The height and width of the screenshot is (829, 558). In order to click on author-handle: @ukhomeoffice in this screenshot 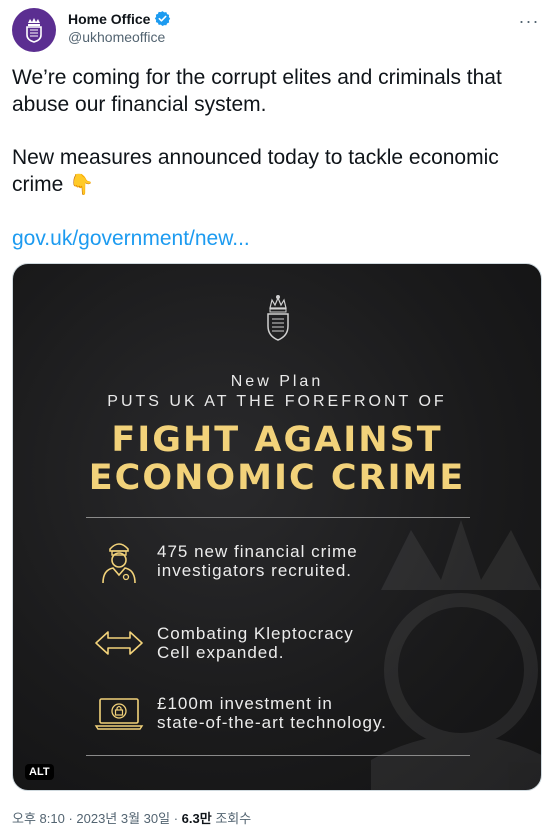, I will do `click(119, 37)`.